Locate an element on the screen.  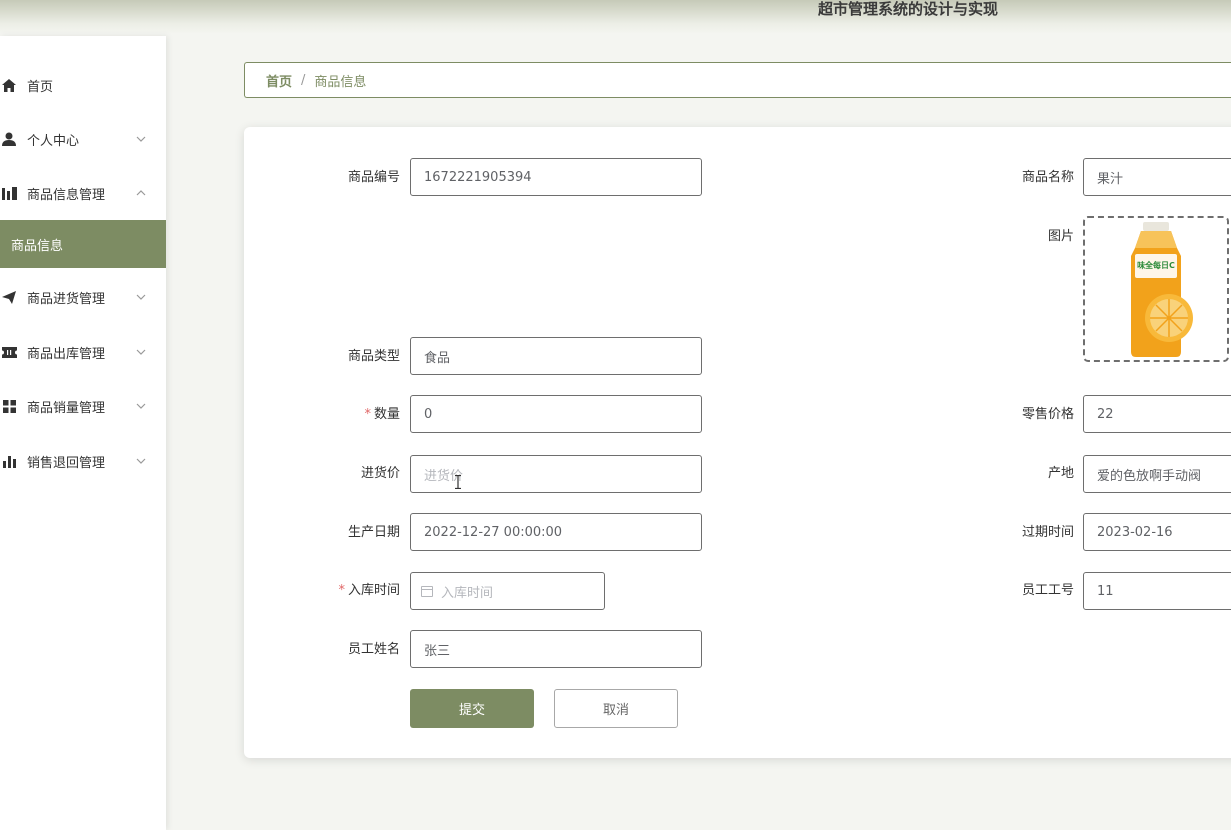
stock-in-time-picker: 入库时间 is located at coordinates (507, 591).